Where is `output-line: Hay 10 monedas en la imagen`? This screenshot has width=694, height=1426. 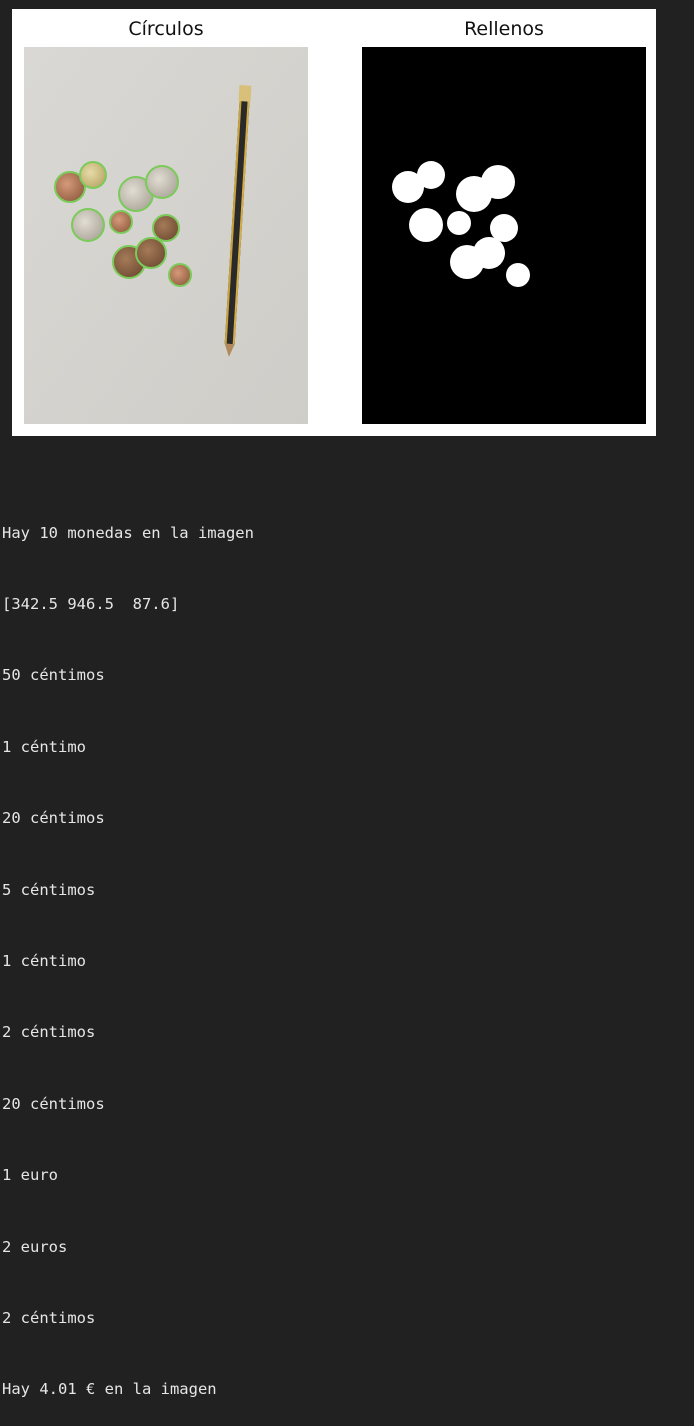
output-line: Hay 10 monedas en la imagen is located at coordinates (128, 532).